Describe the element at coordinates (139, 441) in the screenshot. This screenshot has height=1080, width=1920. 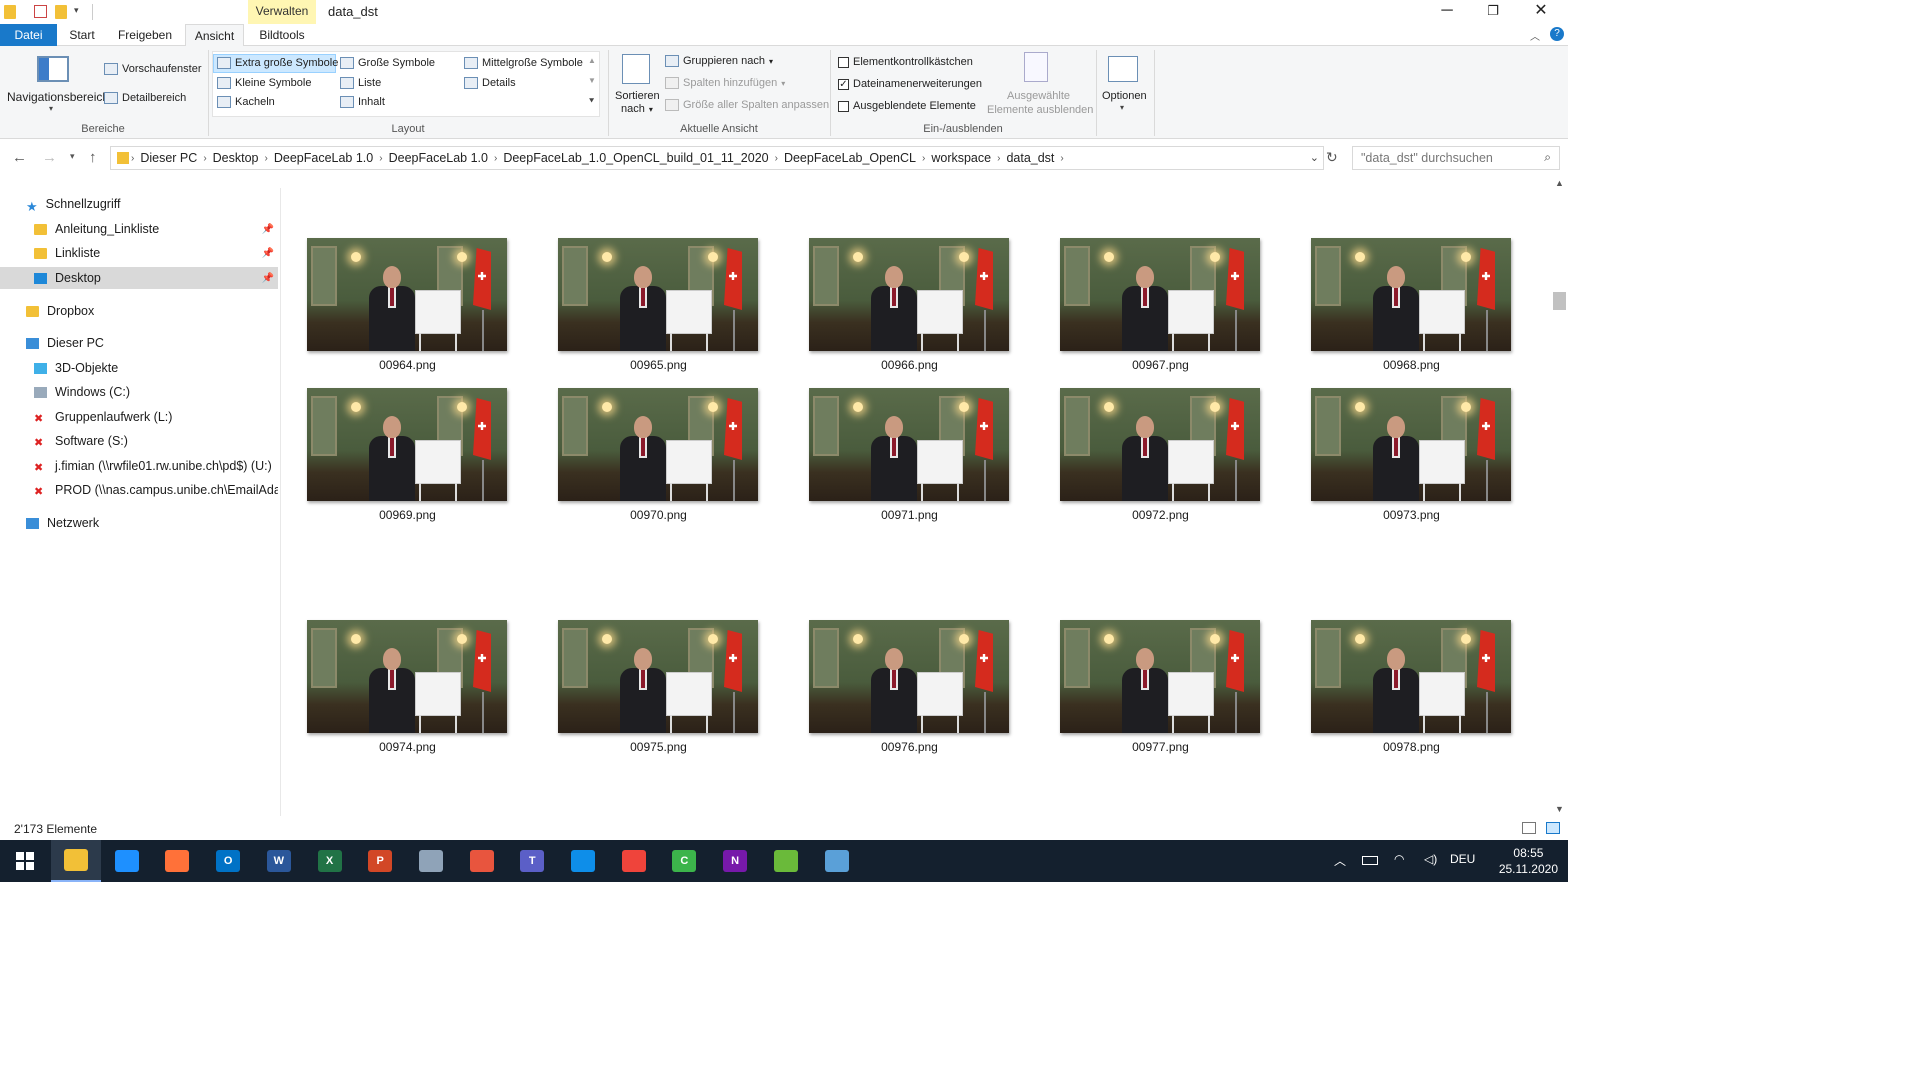
I see `nav-item-software: ✖ Software (S:)` at that location.